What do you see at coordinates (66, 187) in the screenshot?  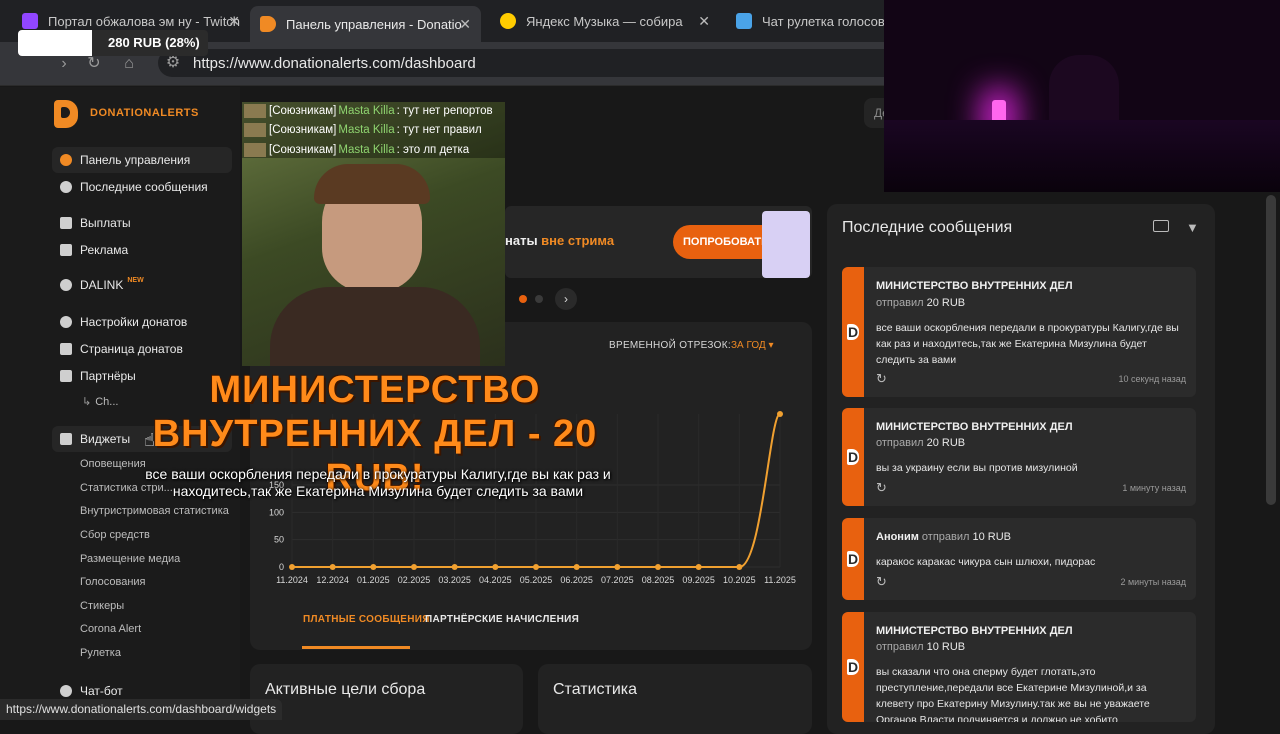 I see `star-icon` at bounding box center [66, 187].